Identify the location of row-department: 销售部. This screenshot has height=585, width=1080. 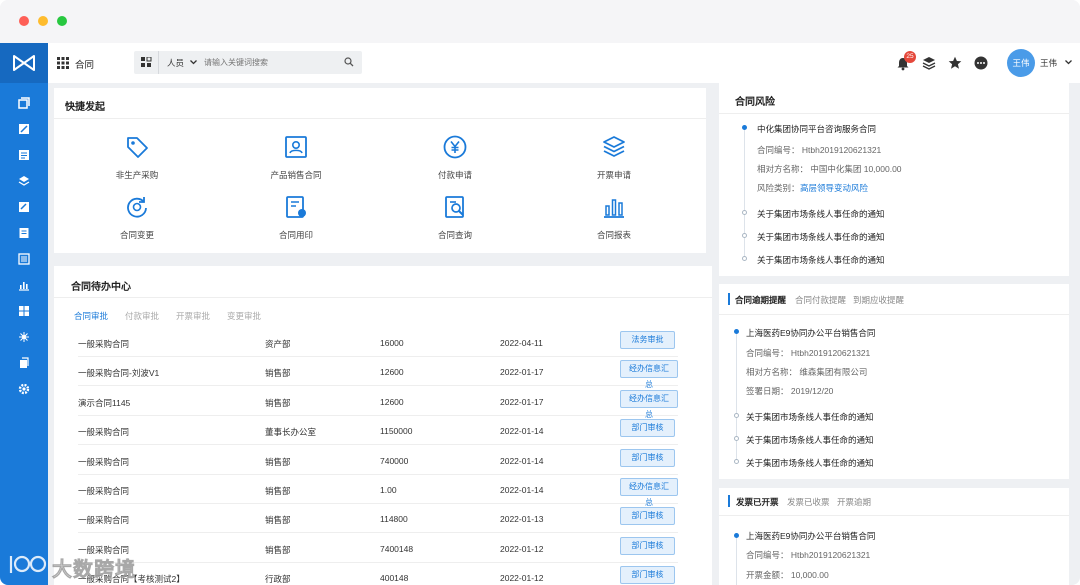
(278, 402).